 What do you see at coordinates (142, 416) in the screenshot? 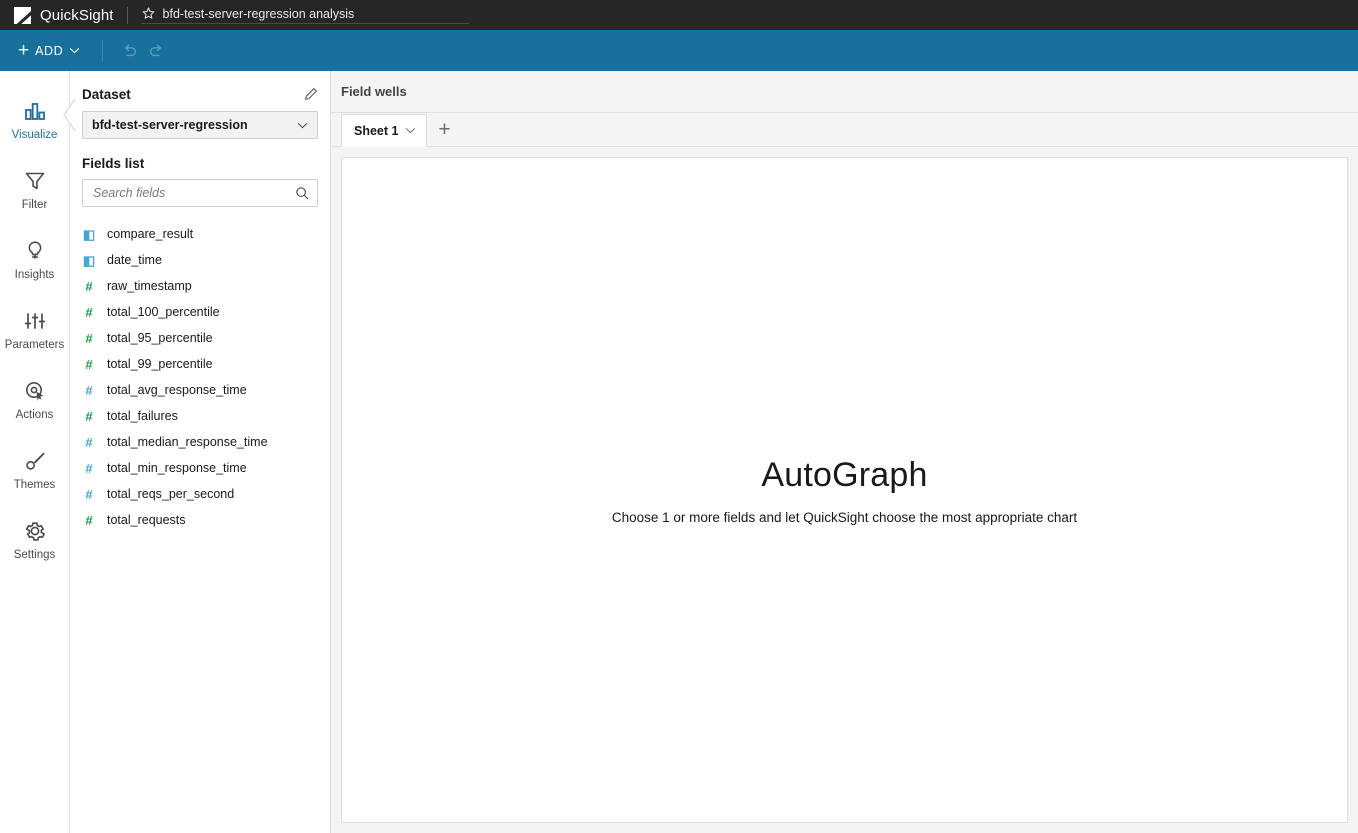
I see `field-name: total_failures` at bounding box center [142, 416].